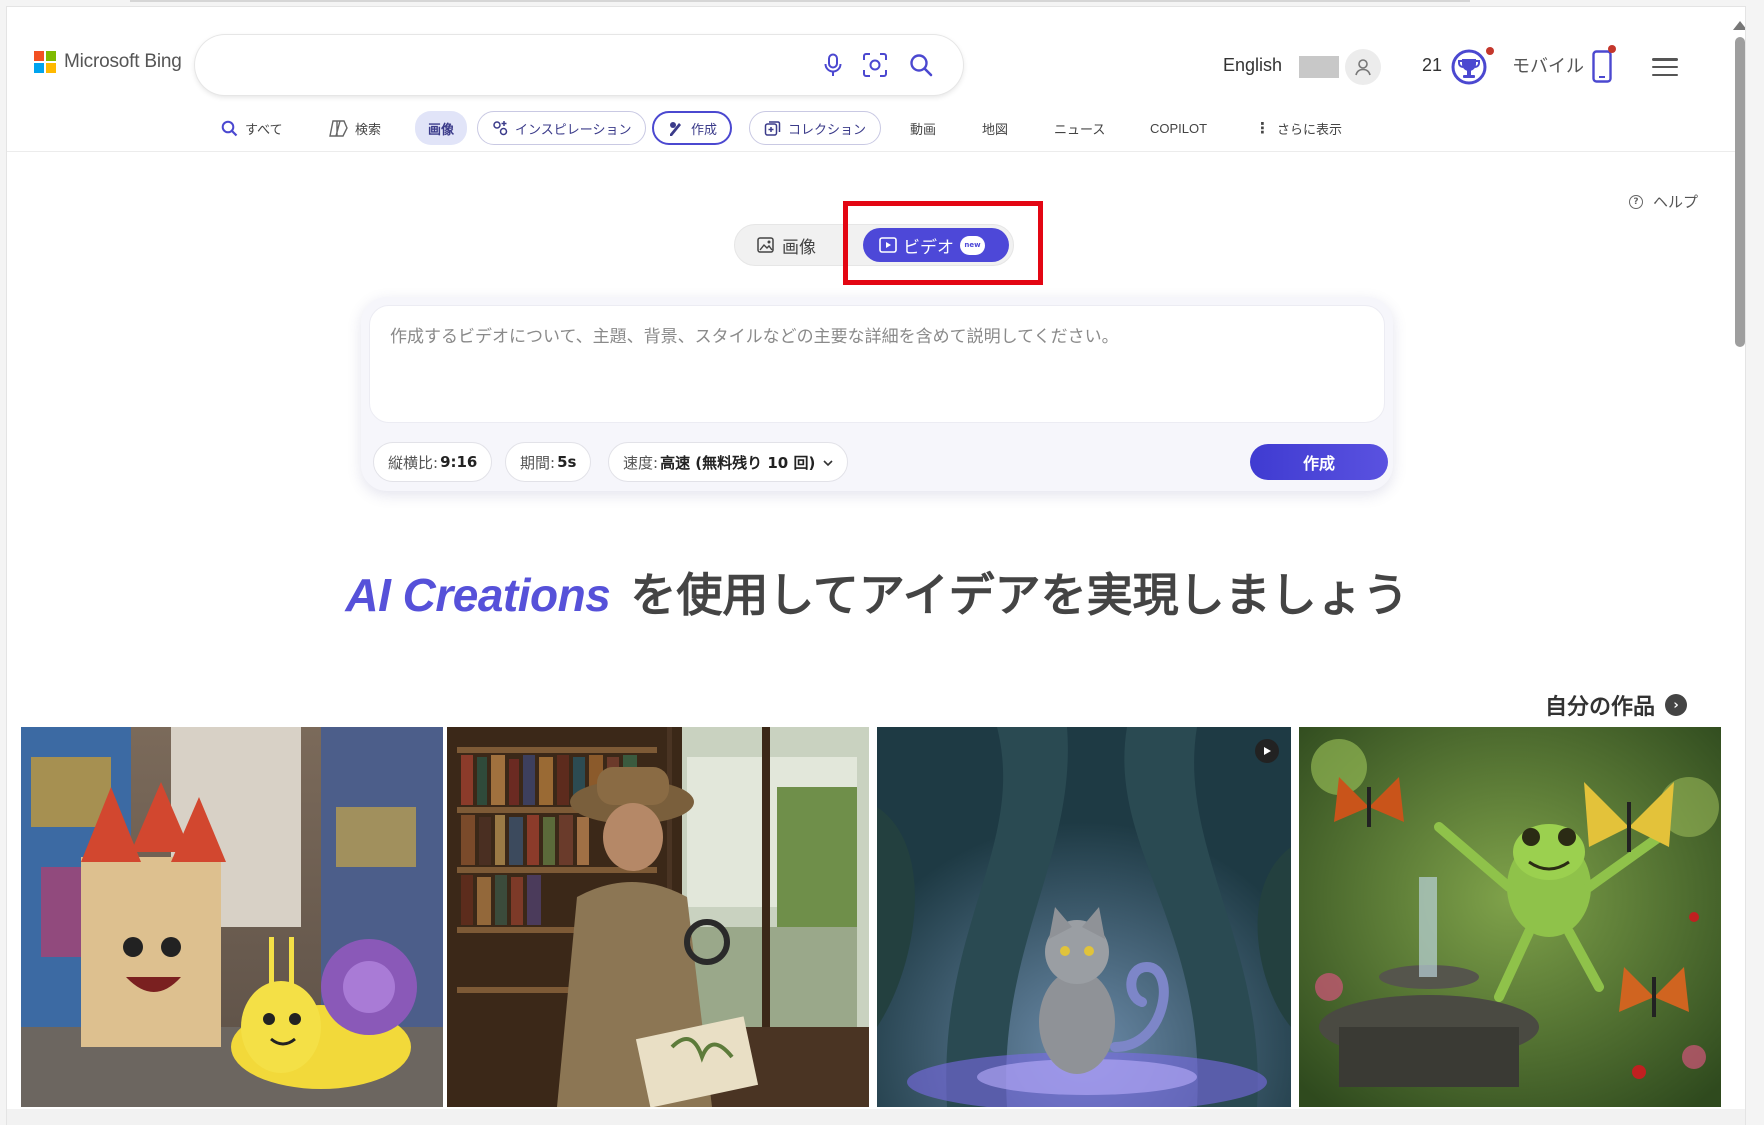  I want to click on scroll-up-icon, so click(1739, 25).